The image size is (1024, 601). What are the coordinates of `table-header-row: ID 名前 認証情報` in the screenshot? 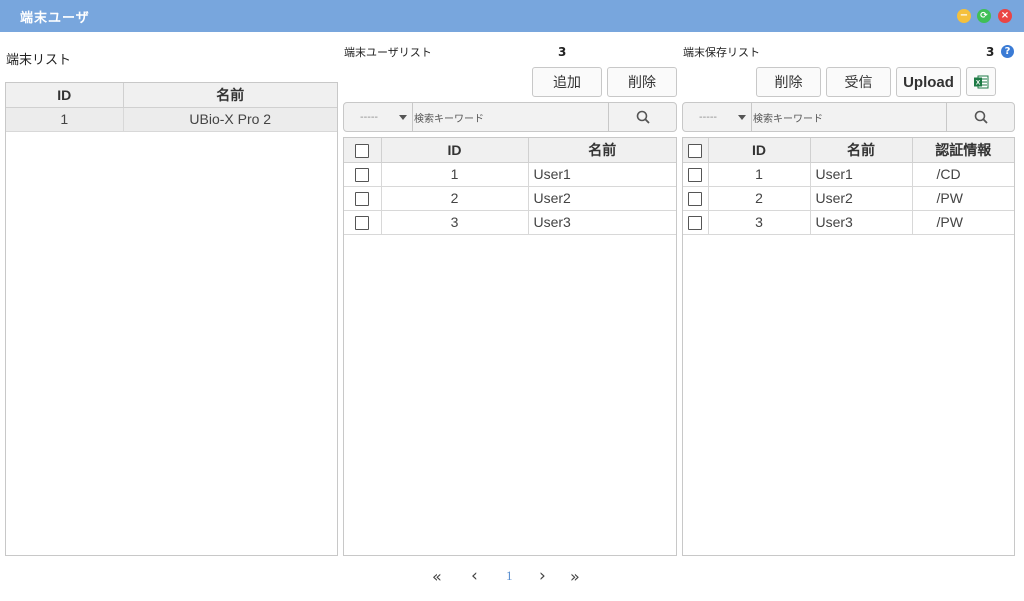 It's located at (848, 150).